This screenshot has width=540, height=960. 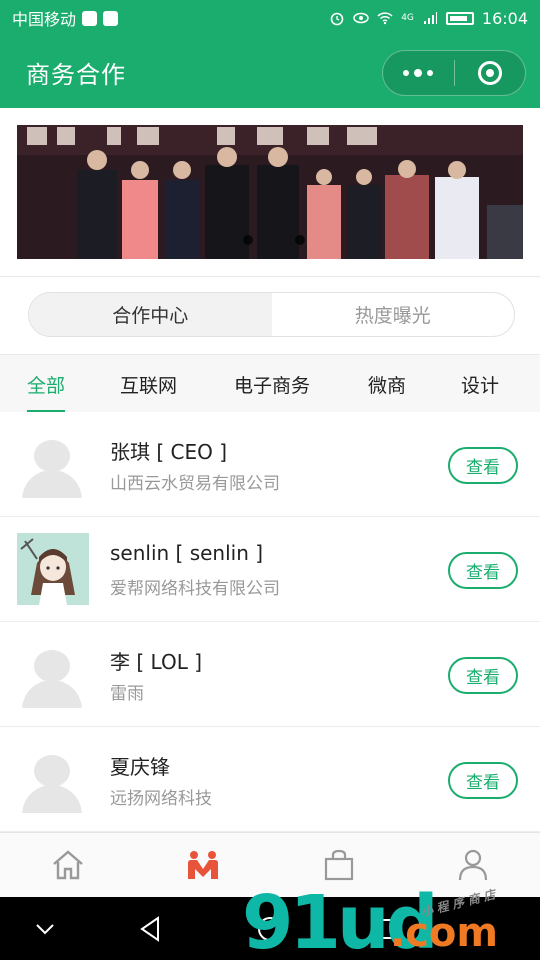 I want to click on mini-program-capsule, so click(x=454, y=73).